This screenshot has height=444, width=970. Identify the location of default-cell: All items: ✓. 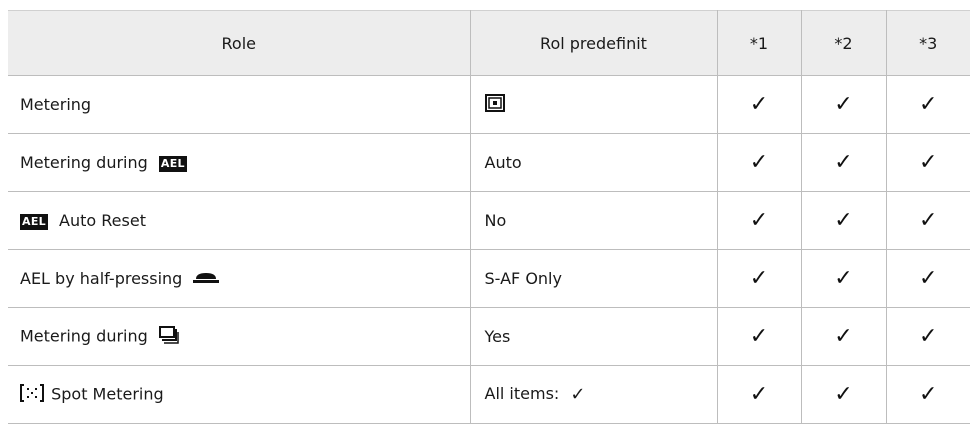
(594, 394).